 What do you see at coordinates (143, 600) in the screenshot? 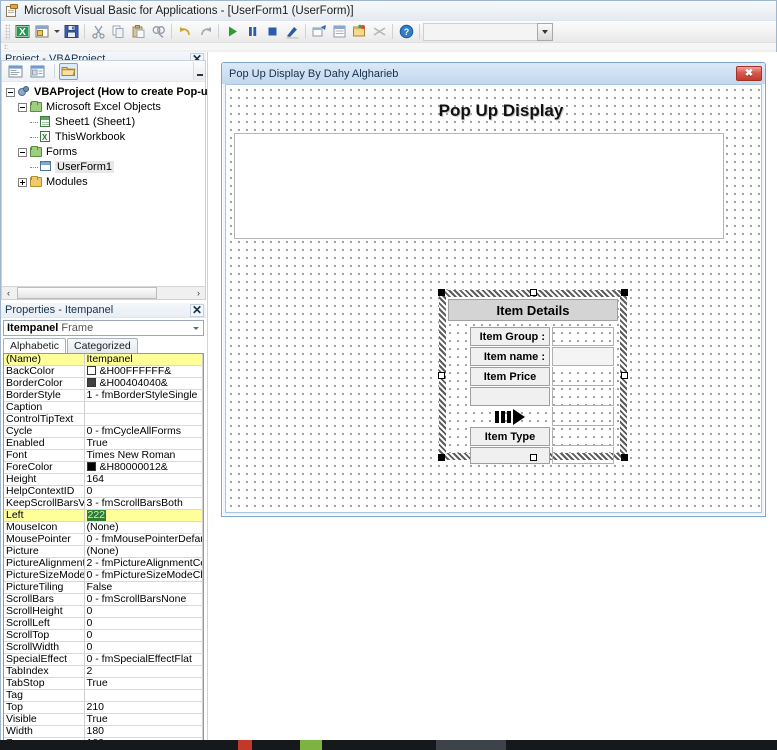
I see `prop-value: 0 - fmScrollBarsNone` at bounding box center [143, 600].